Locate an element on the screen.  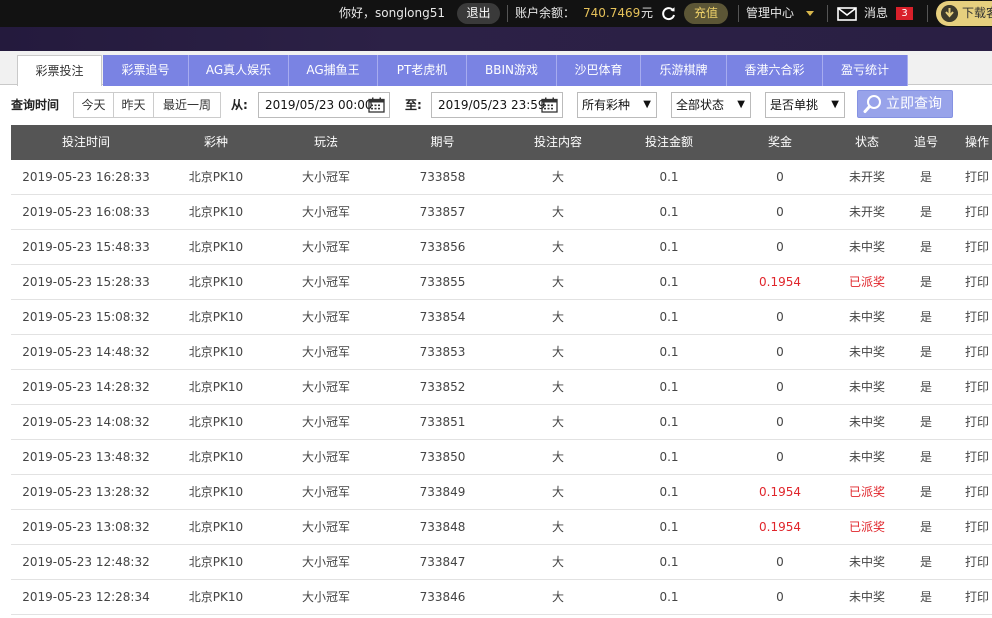
last-week-button: 最近一周 is located at coordinates (187, 105).